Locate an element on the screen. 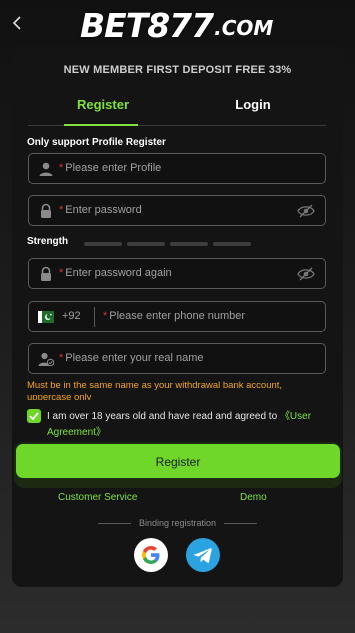 This screenshot has width=355, height=633. profile-placeholder: * Please enter Profile is located at coordinates (110, 168).